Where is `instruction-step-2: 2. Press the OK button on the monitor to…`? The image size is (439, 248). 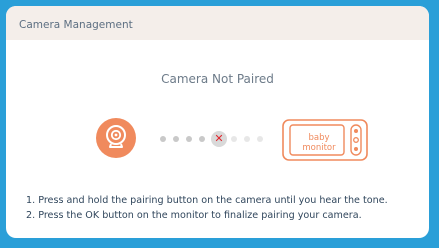
instruction-step-2: 2. Press the OK button on the monitor to… is located at coordinates (194, 215).